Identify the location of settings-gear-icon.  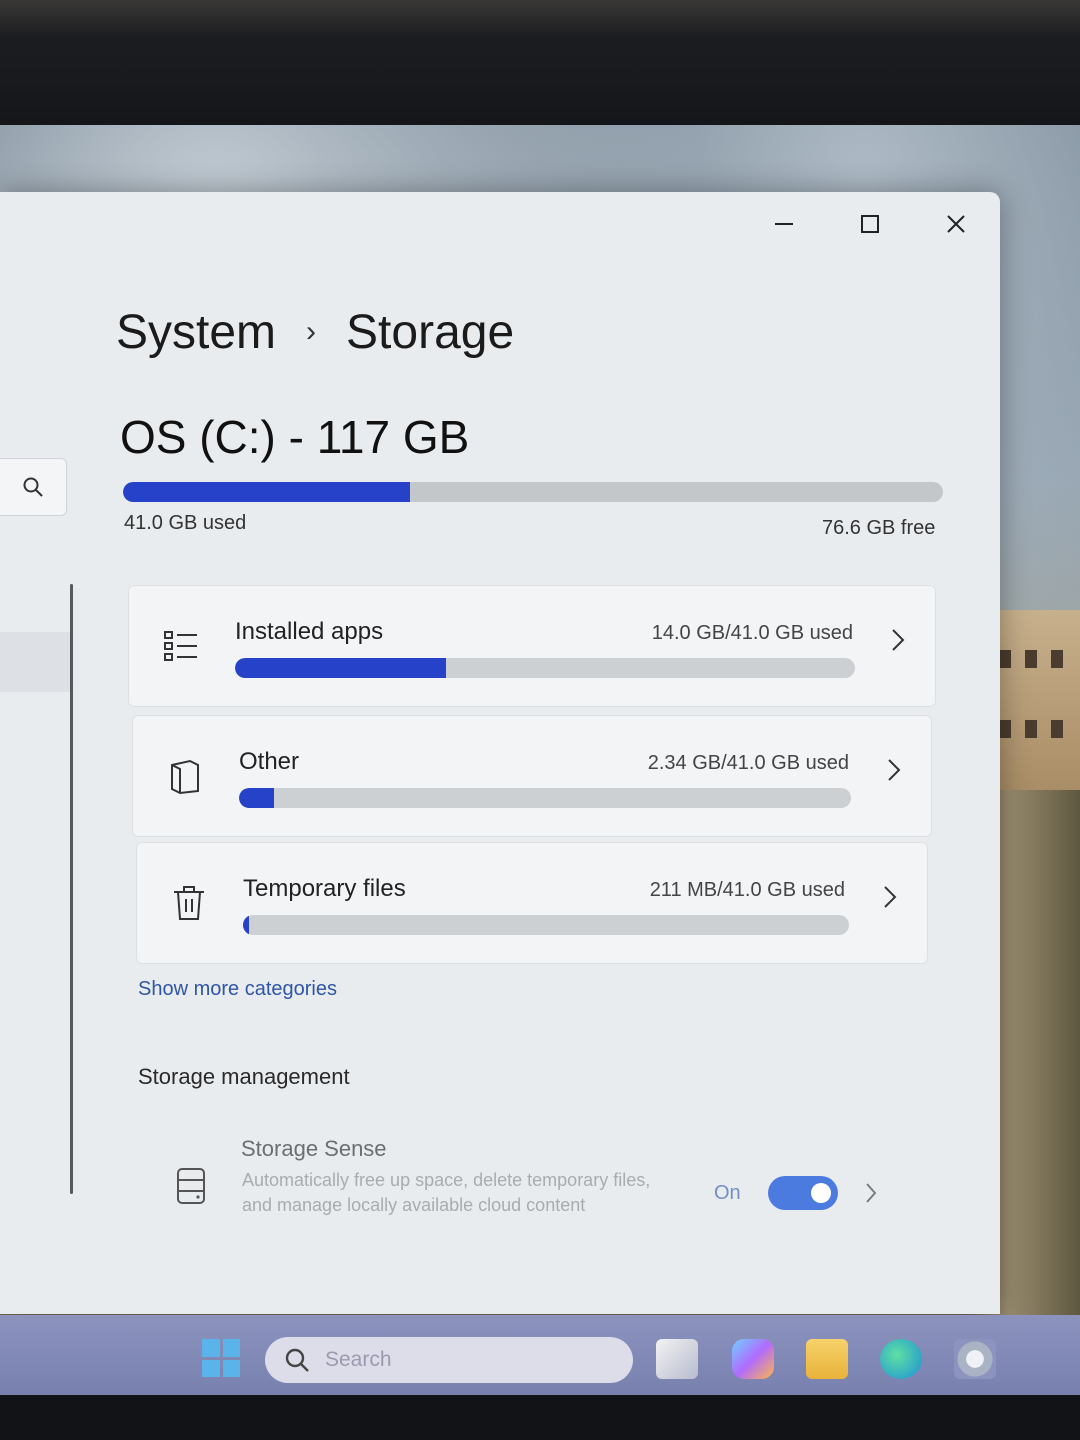
(975, 1359).